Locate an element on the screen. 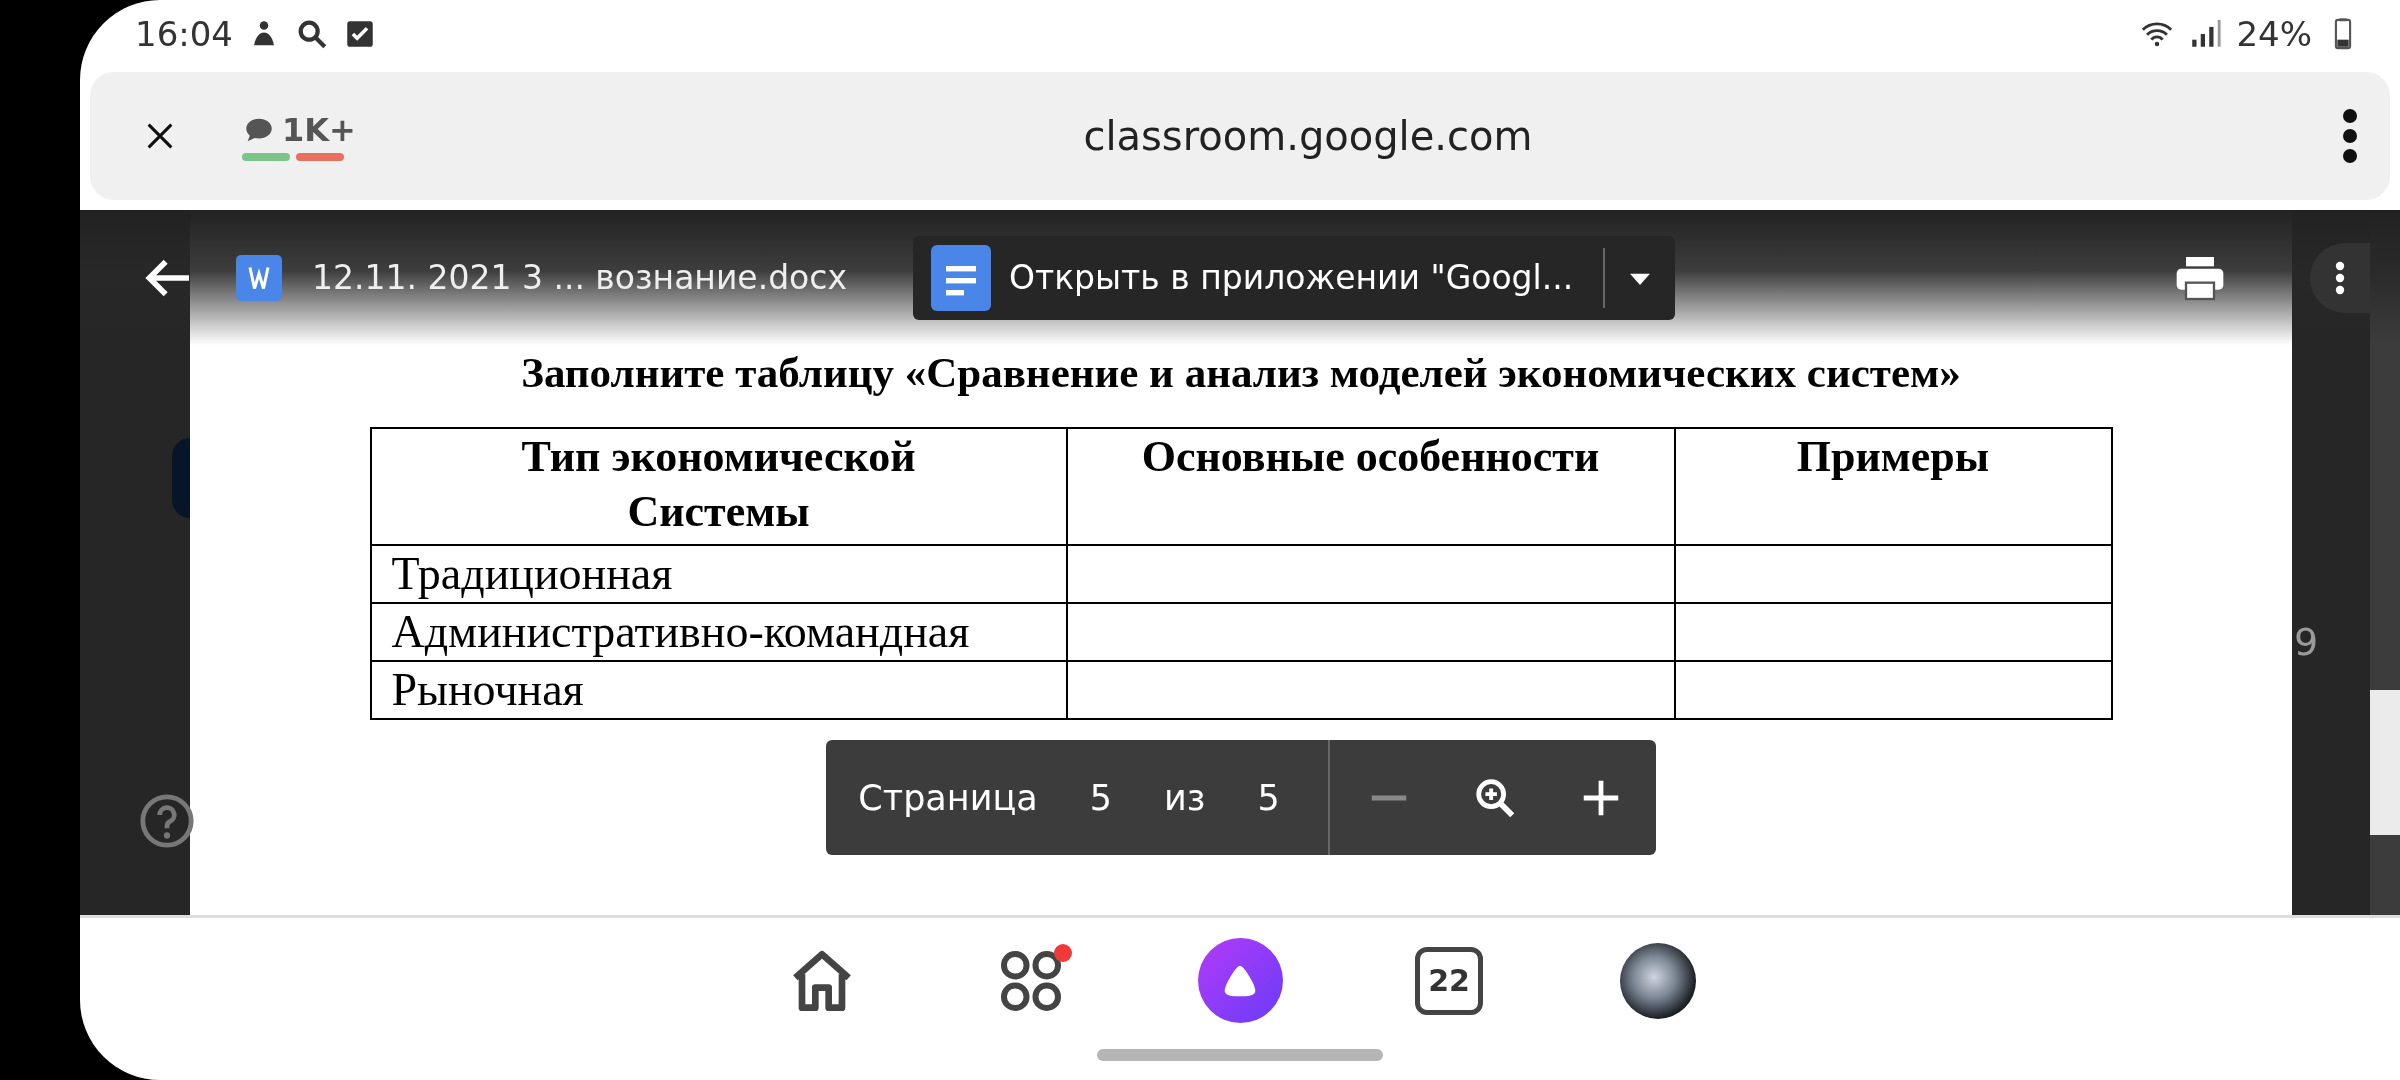 This screenshot has width=2400, height=1080. word-file-icon is located at coordinates (259, 277).